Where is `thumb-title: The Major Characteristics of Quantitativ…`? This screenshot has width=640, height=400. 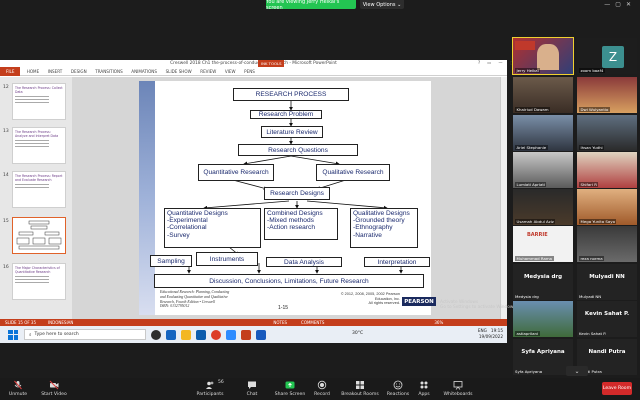 thumb-title: The Major Characteristics of Quantitativ… is located at coordinates (37, 270).